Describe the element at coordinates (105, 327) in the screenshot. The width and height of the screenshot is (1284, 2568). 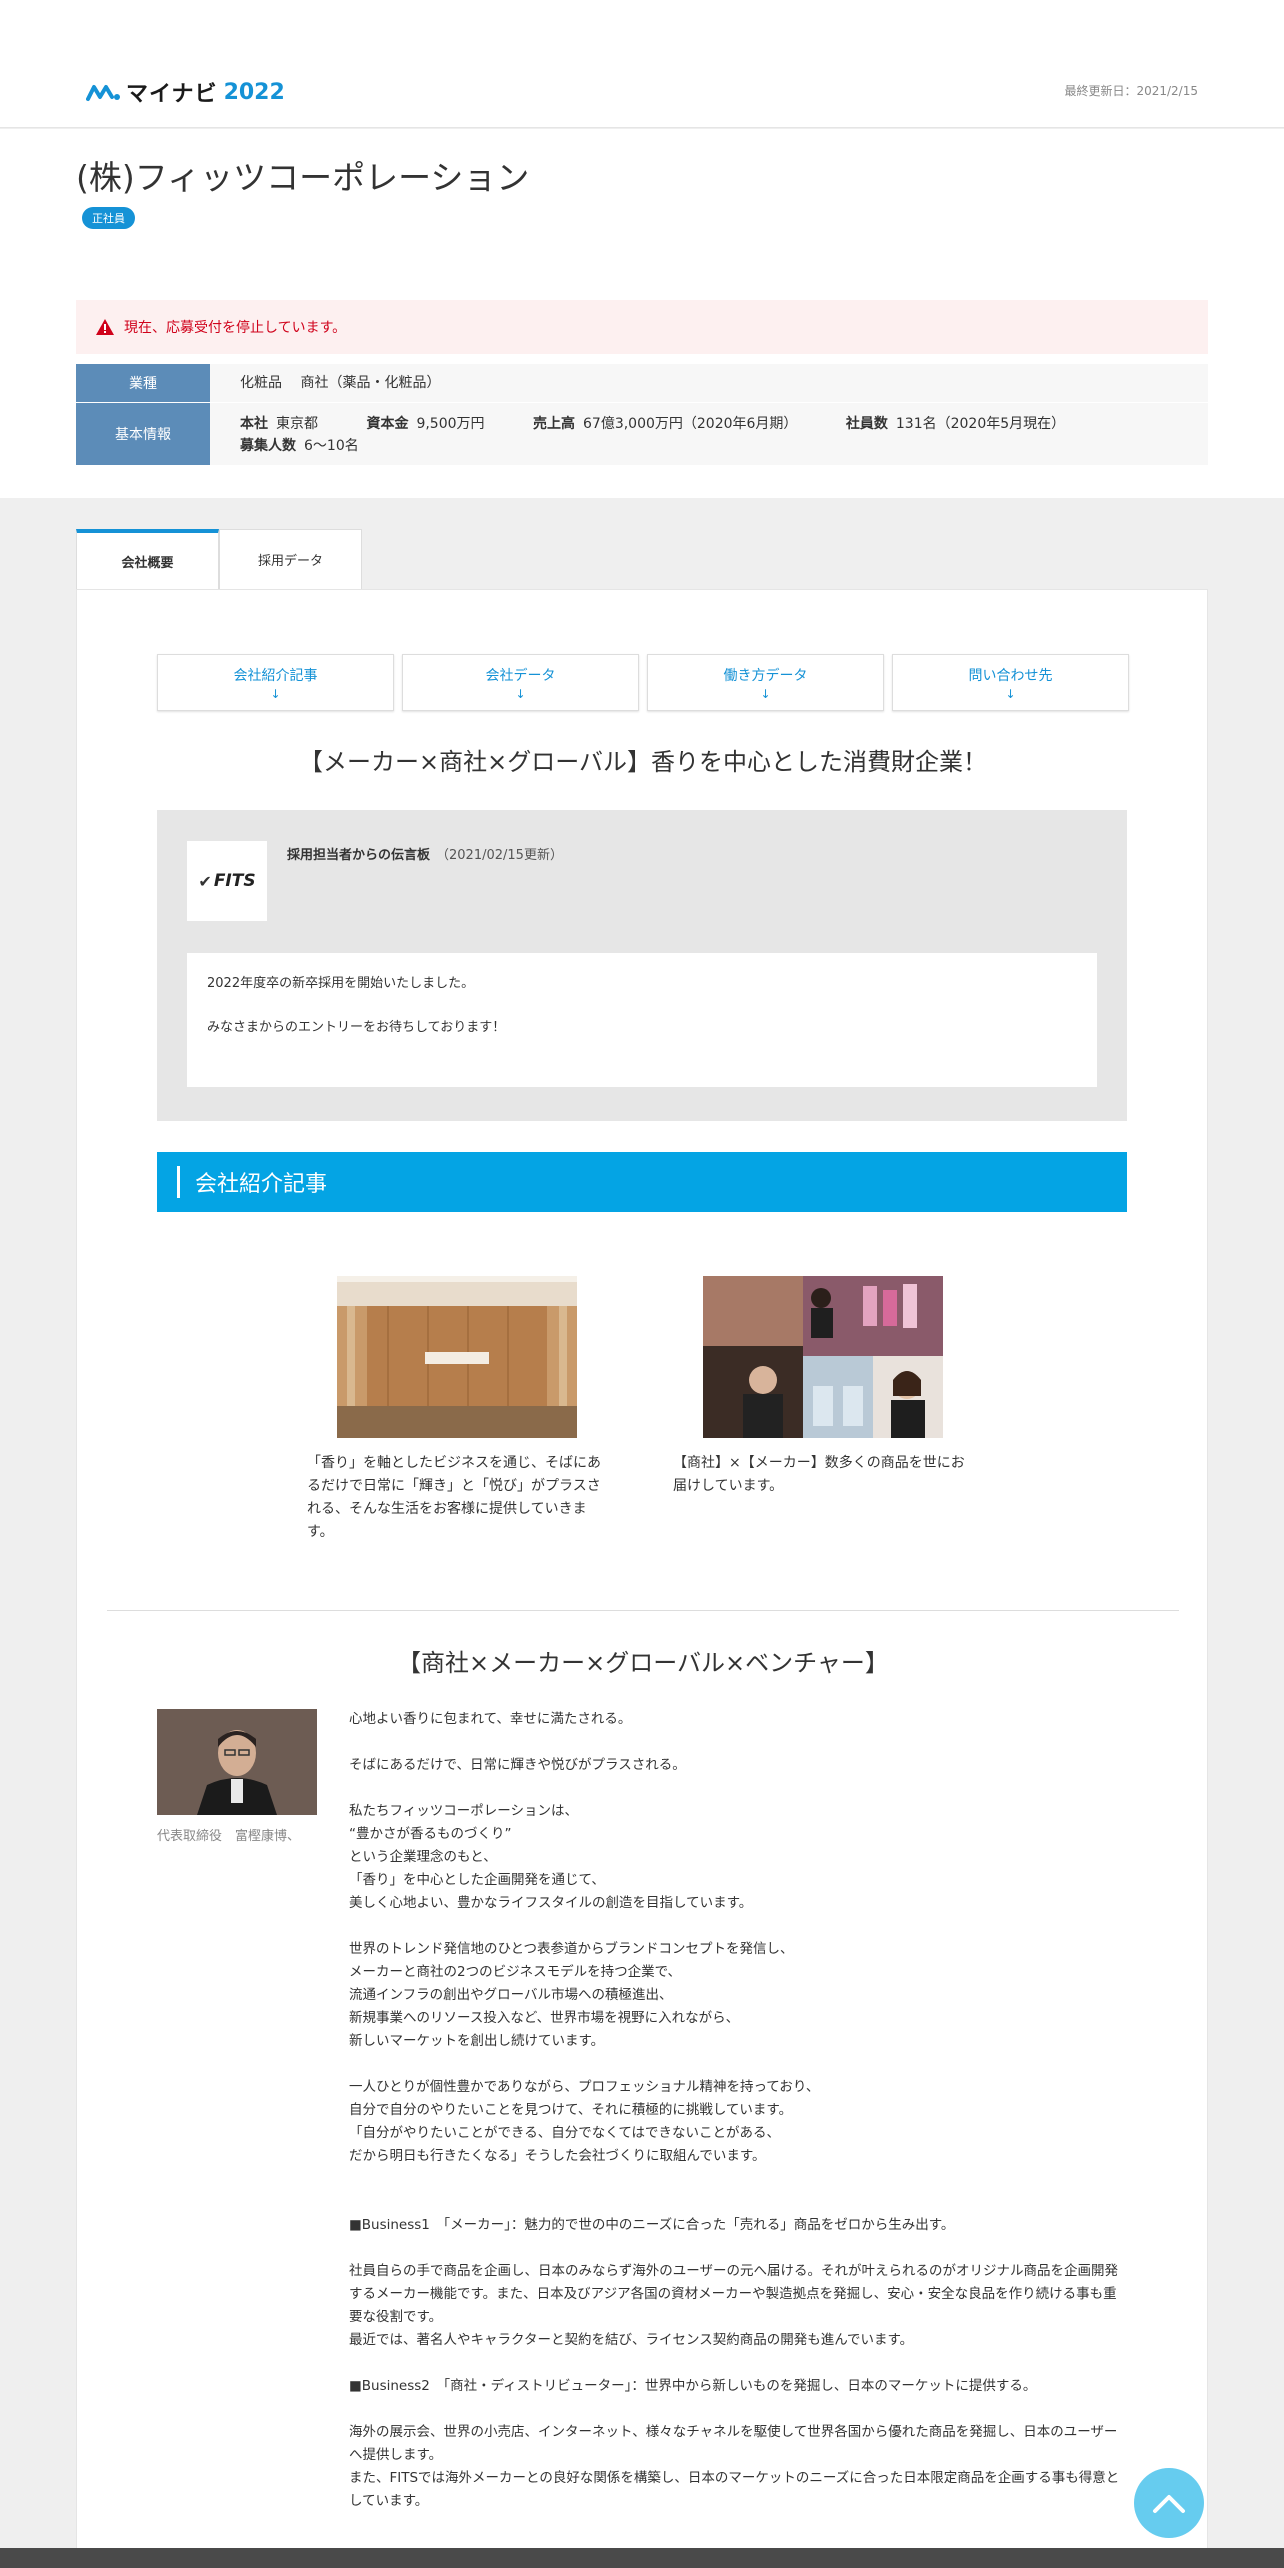
I see `warning-icon` at that location.